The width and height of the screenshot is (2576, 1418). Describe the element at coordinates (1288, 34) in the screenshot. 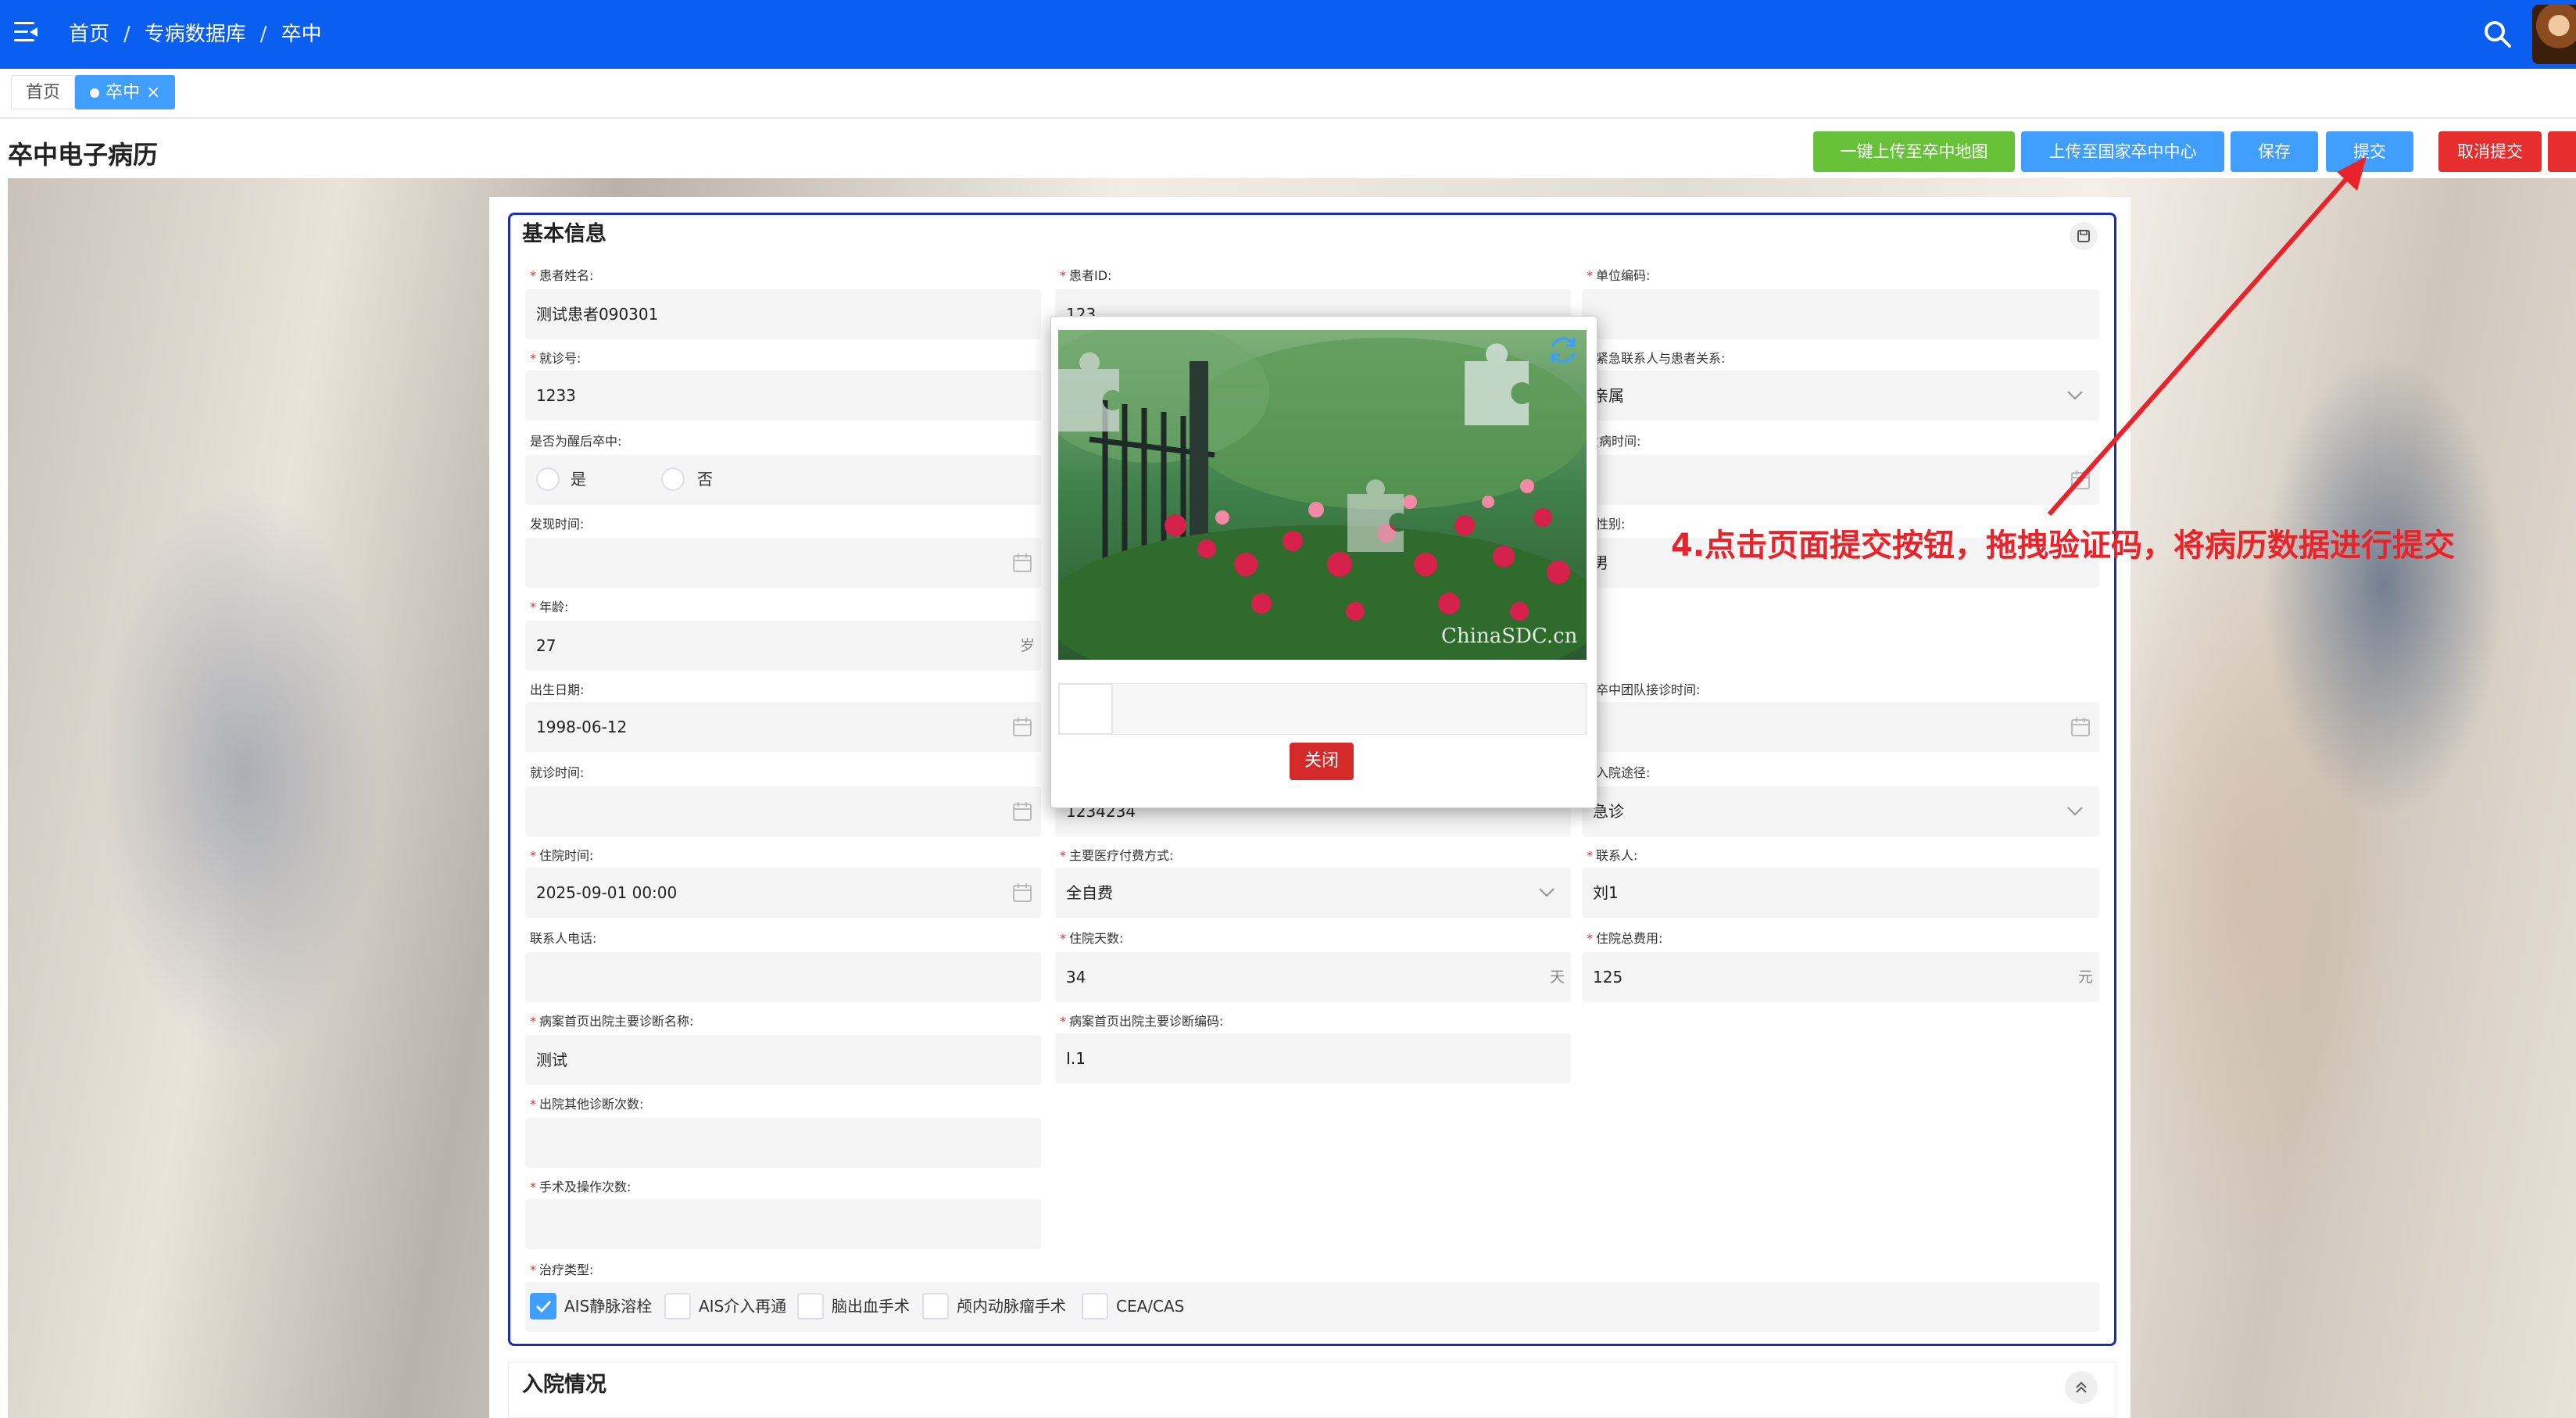

I see `top-navbar: 首页 / 专病数据库 / 卒中` at that location.